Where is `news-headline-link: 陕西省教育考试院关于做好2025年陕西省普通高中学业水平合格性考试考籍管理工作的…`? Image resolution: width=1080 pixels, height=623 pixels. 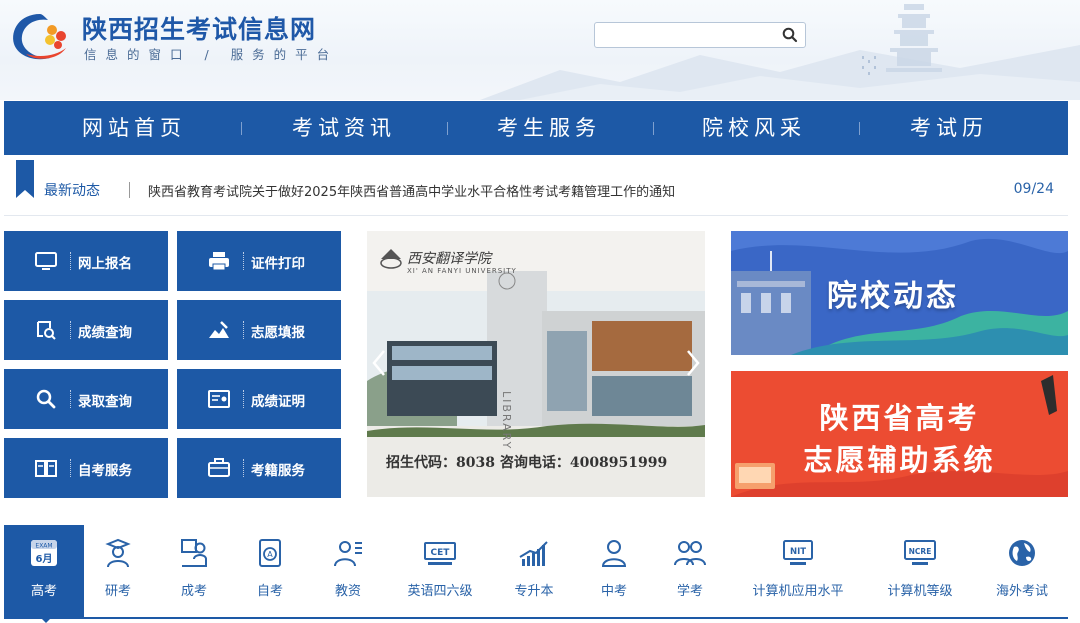
news-headline-link: 陕西省教育考试院关于做好2025年陕西省普通高中学业水平合格性考试考籍管理工作的… is located at coordinates (411, 190).